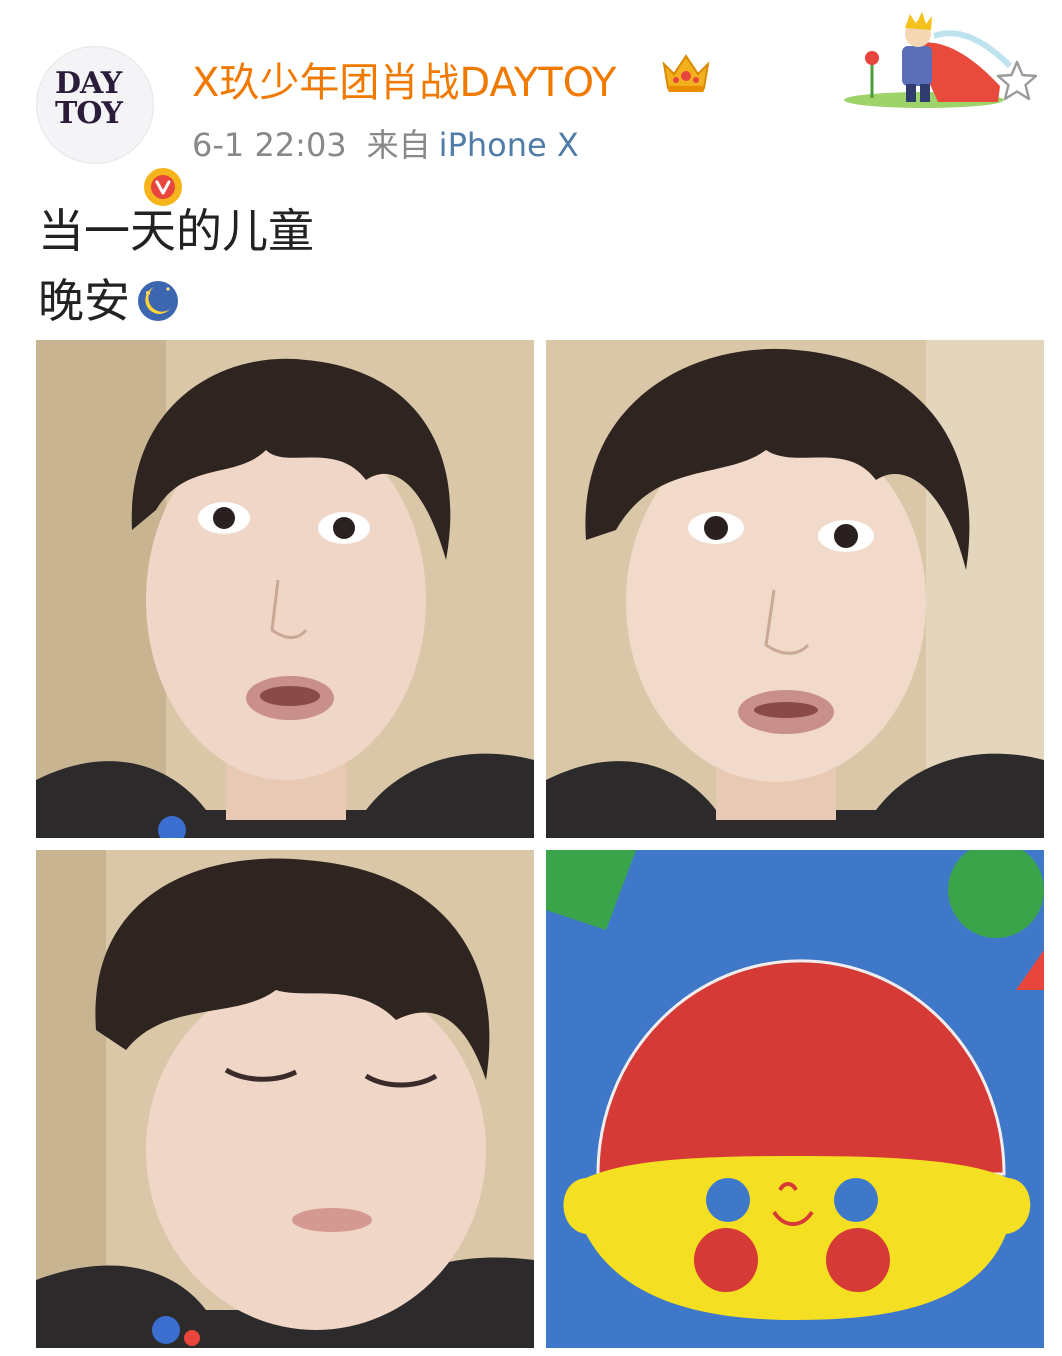 The height and width of the screenshot is (1356, 1062). I want to click on device-link: iPhone X, so click(509, 145).